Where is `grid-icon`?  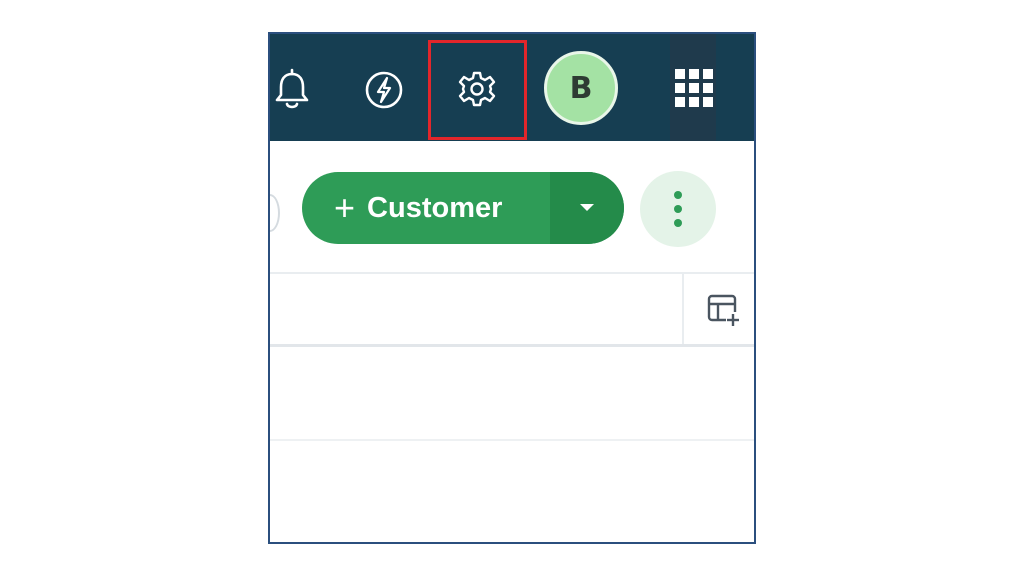
grid-icon is located at coordinates (694, 88).